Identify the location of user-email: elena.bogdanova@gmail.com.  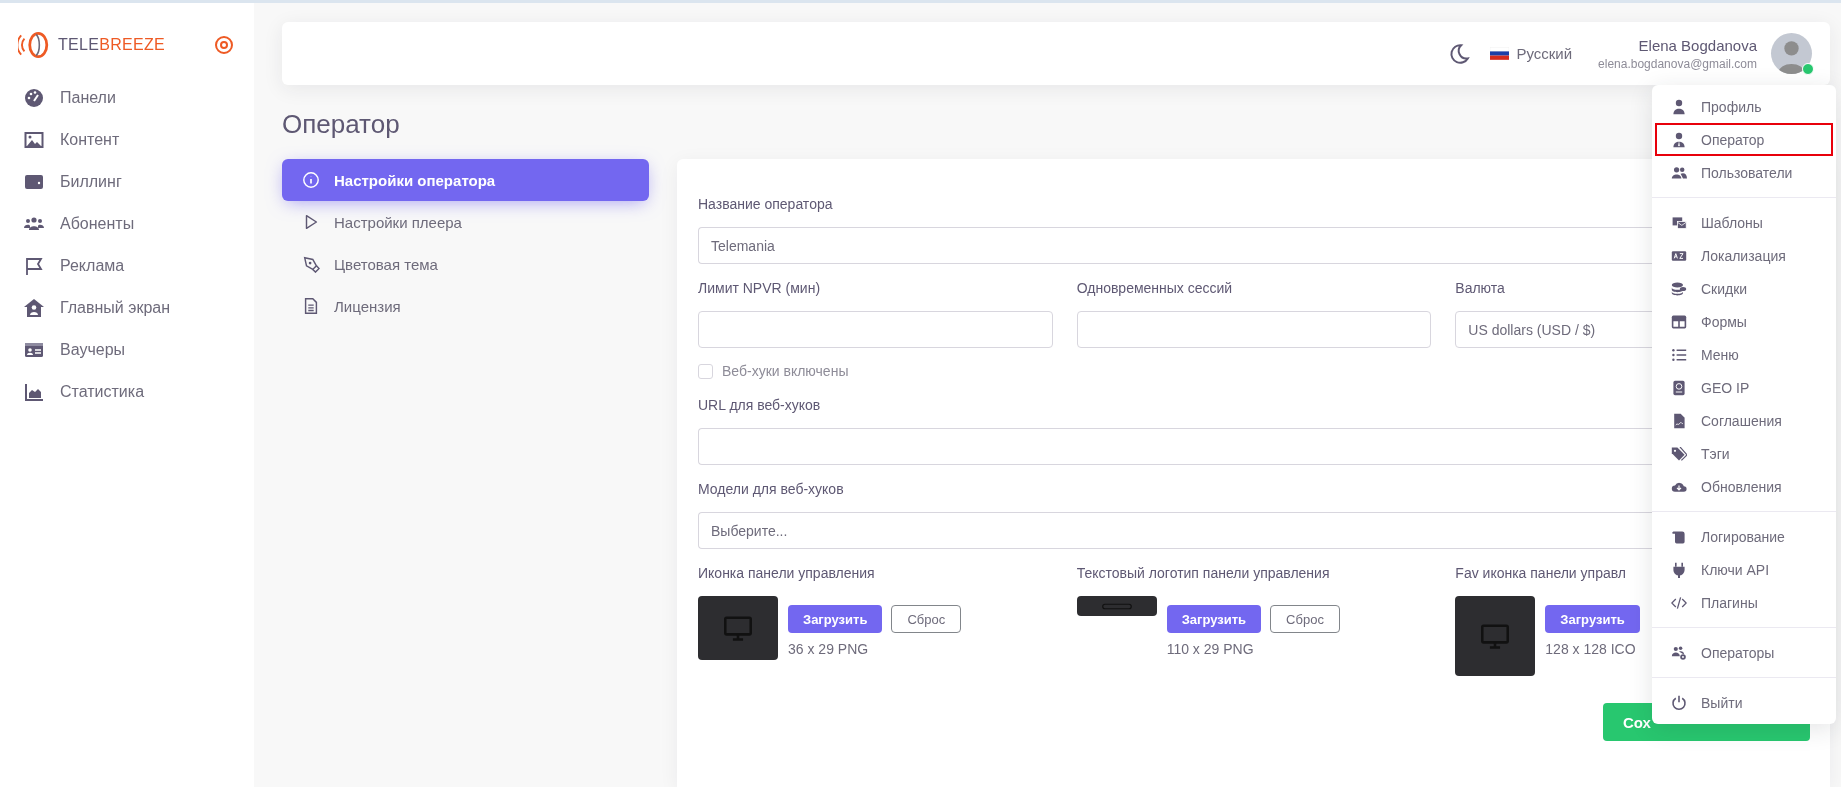
(1677, 63).